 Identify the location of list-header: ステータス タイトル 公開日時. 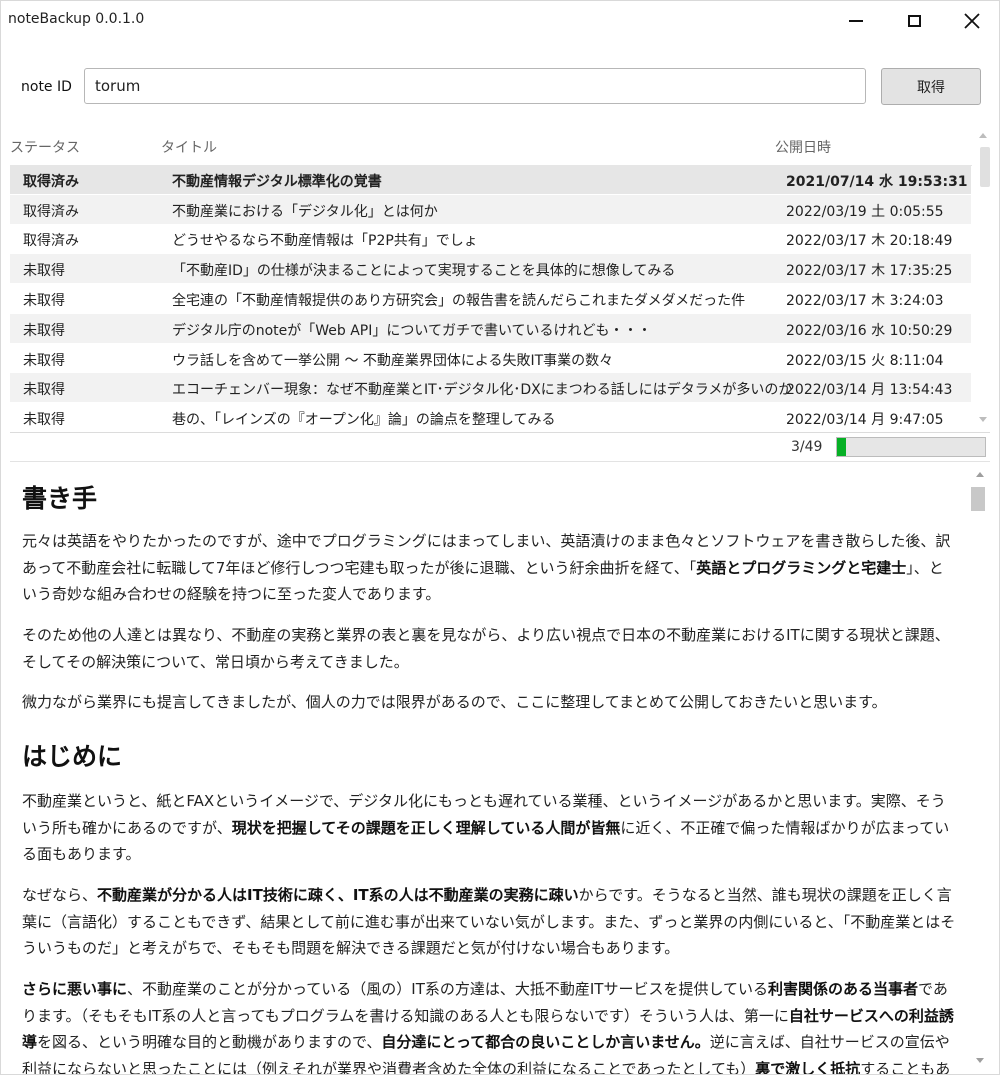
(491, 146).